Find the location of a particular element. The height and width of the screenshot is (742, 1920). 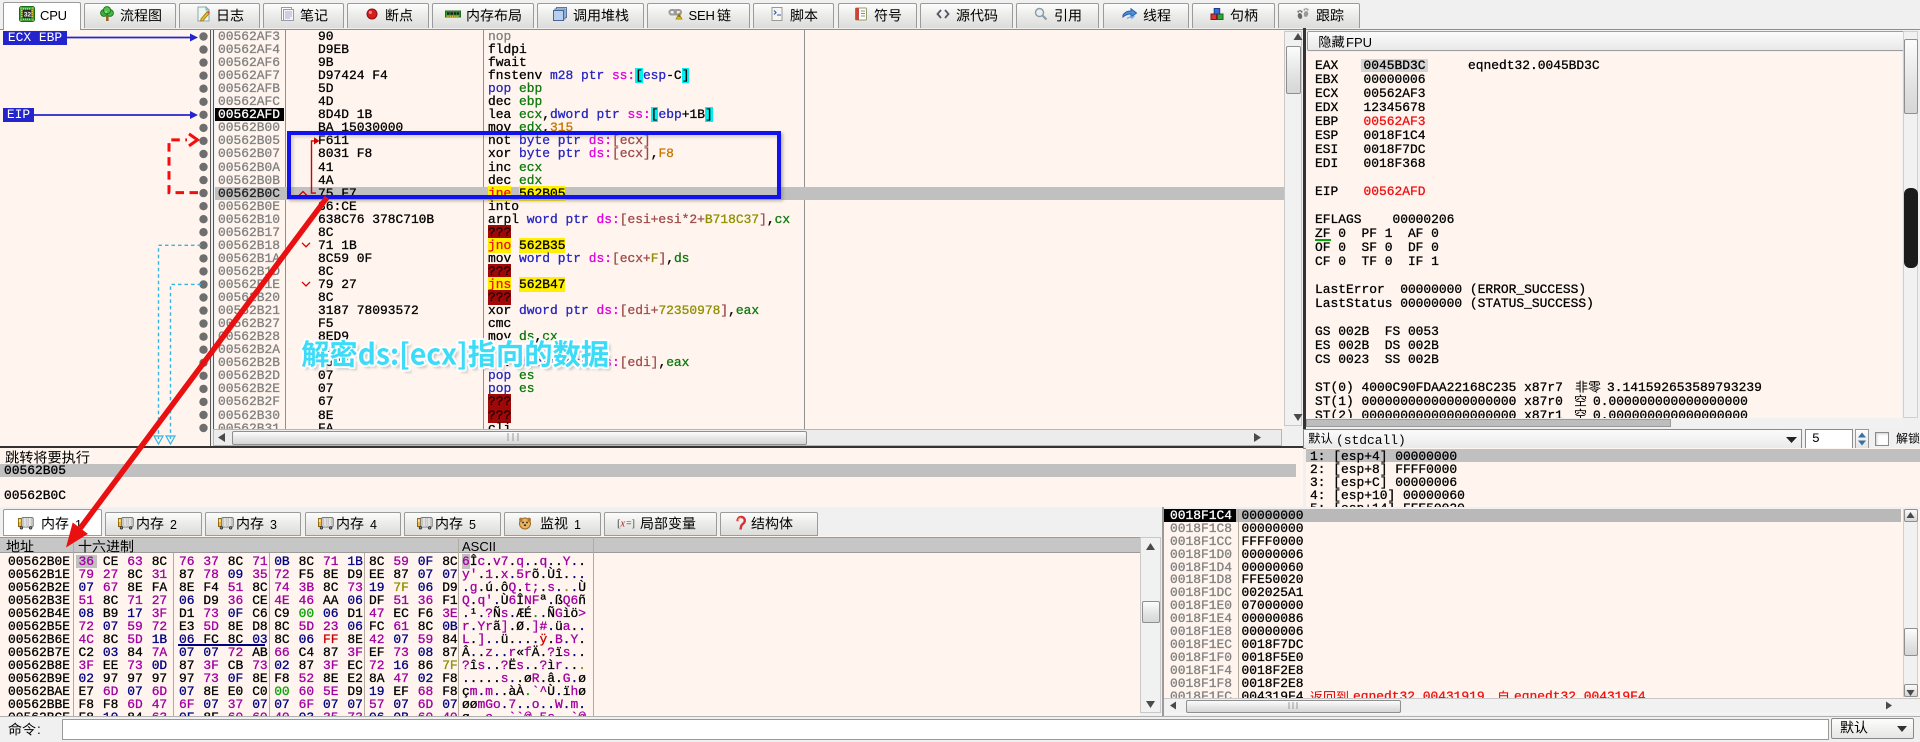

svg-text: x is located at coordinates (623, 524).